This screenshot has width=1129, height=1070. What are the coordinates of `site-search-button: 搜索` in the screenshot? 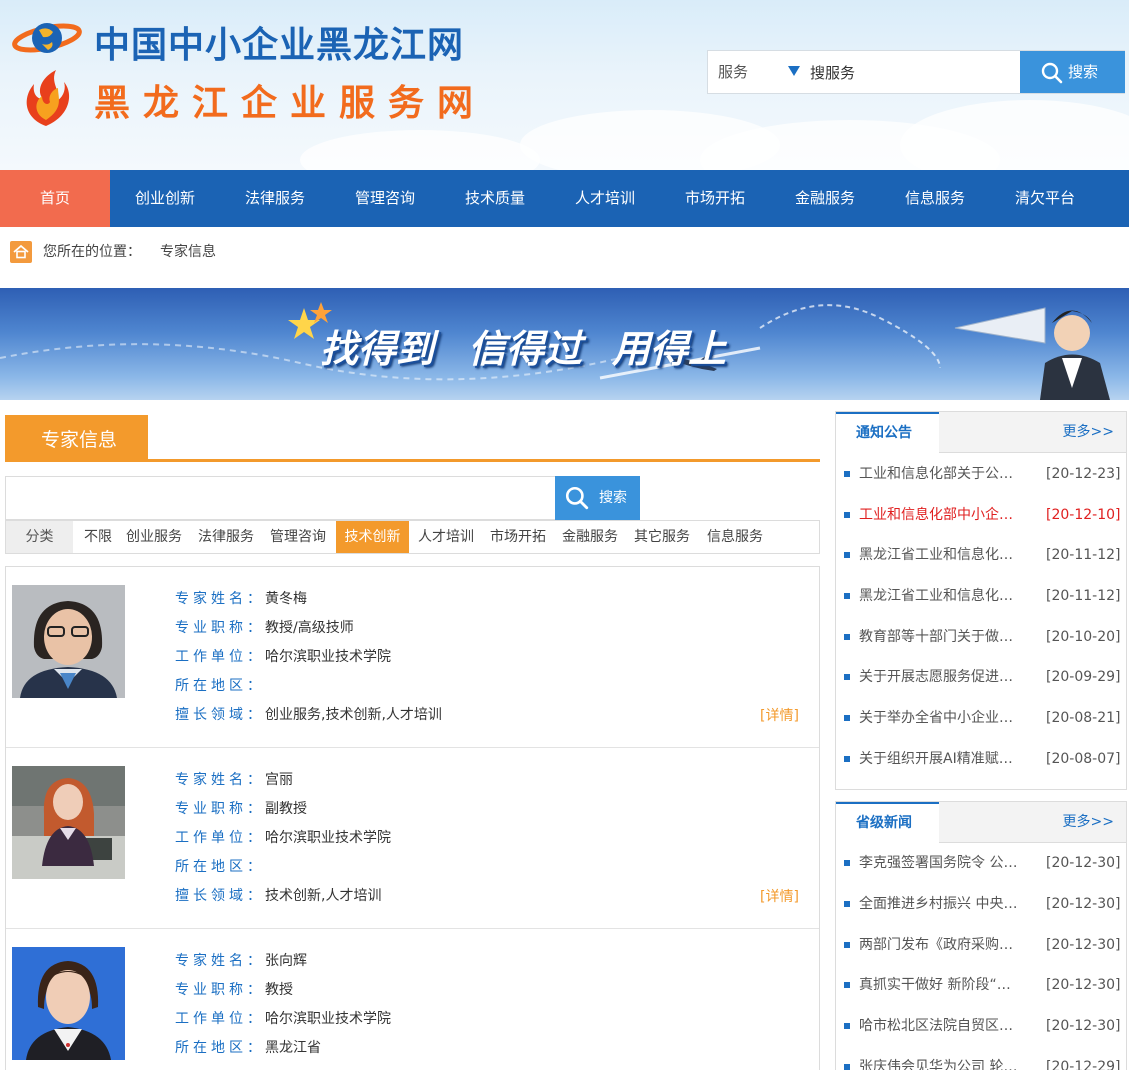 It's located at (1072, 72).